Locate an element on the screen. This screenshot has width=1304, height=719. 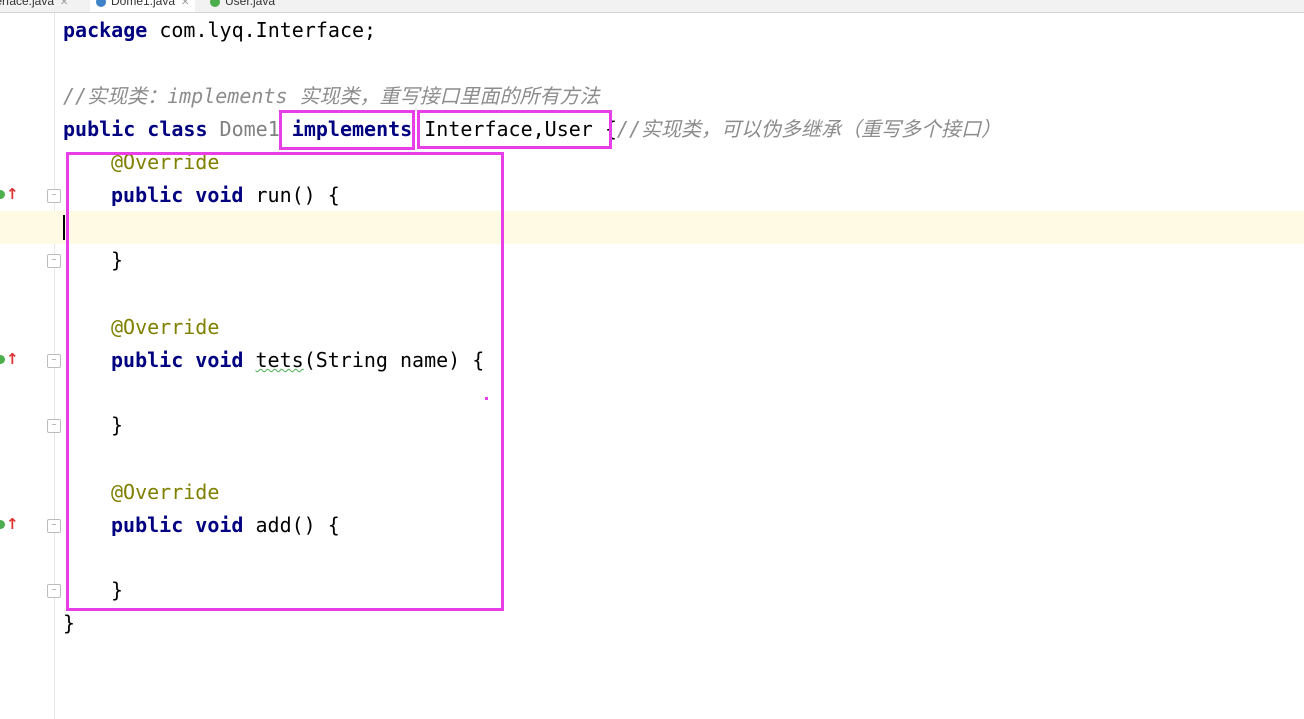
annotation-dot is located at coordinates (486, 398).